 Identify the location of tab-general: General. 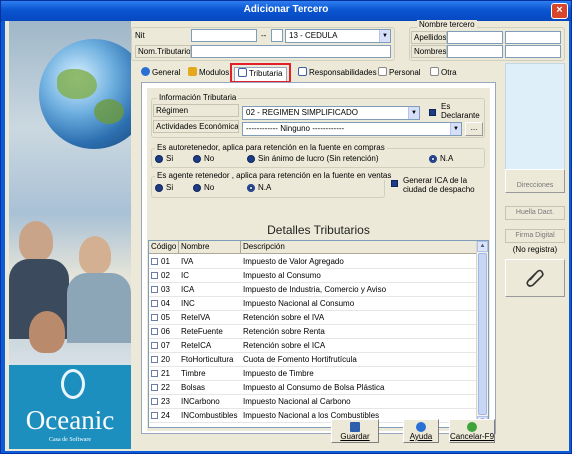
(160, 74).